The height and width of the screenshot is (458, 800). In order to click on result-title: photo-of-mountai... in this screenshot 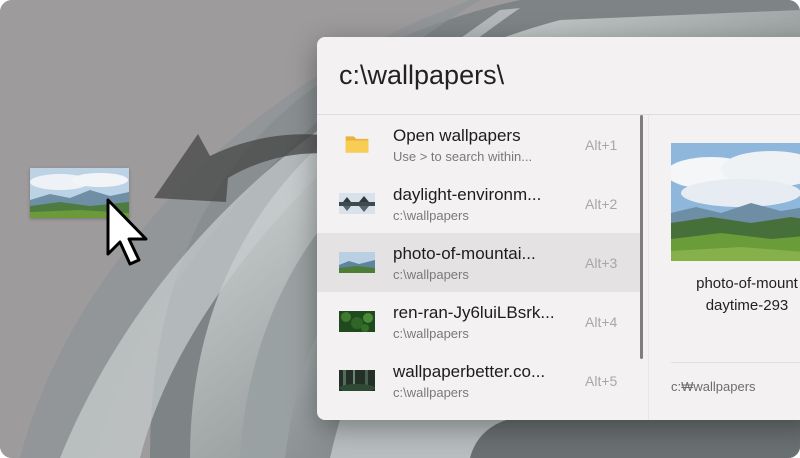, I will do `click(464, 253)`.